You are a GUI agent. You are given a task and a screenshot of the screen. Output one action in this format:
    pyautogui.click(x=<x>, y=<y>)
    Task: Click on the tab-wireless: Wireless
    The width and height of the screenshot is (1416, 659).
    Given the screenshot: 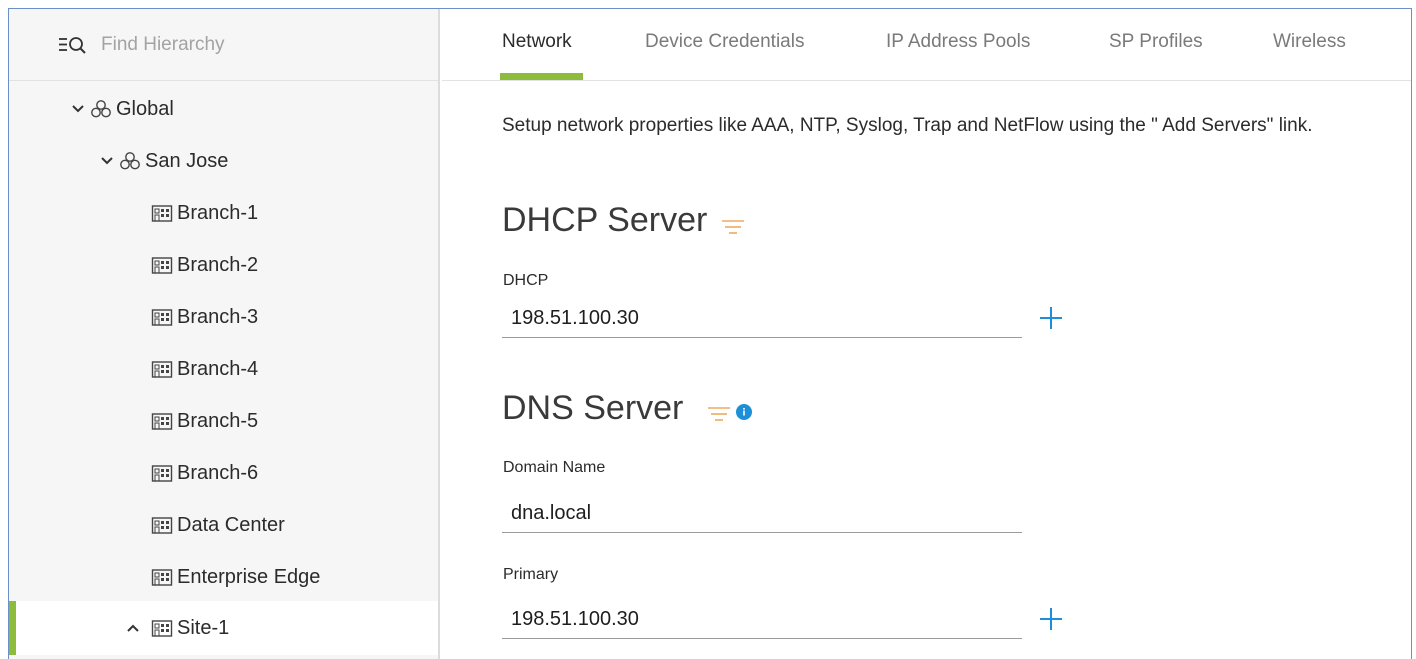 What is the action you would take?
    pyautogui.click(x=1309, y=42)
    